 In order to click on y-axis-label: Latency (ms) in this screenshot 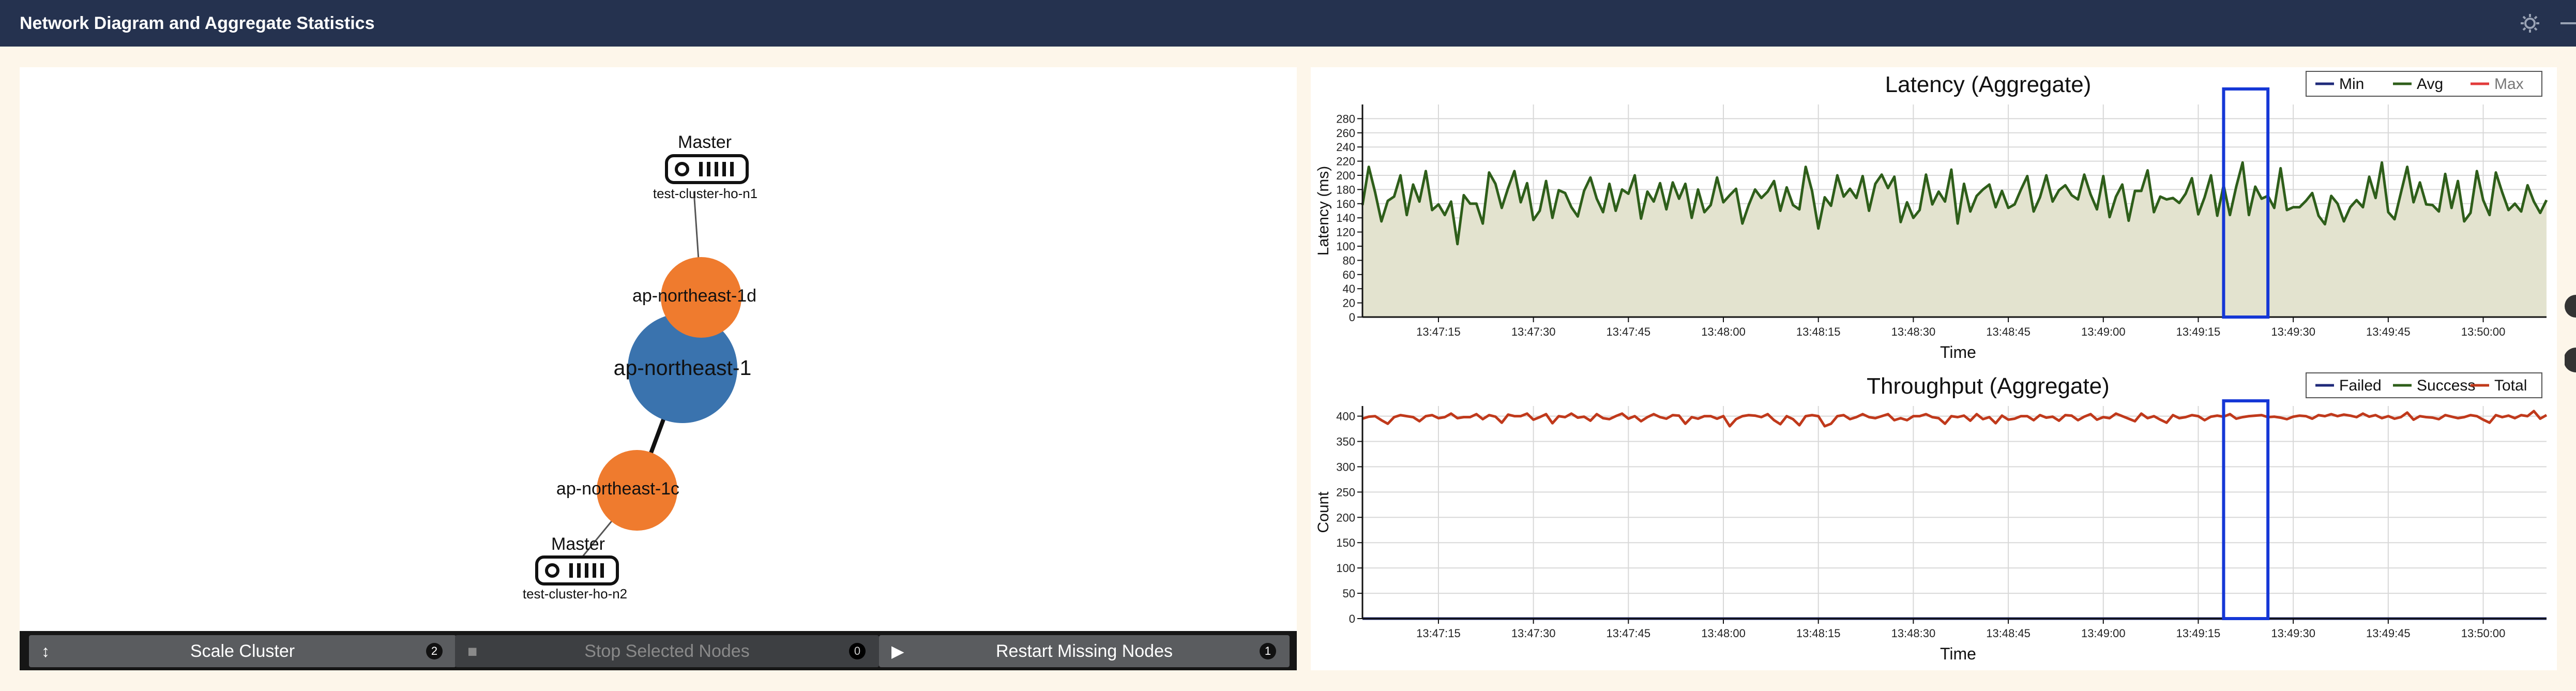, I will do `click(1323, 211)`.